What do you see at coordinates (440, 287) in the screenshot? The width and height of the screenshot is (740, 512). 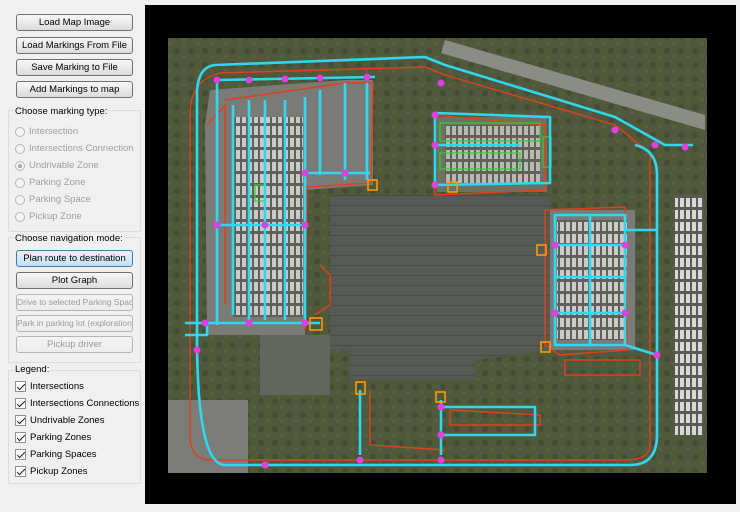 I see `building` at bounding box center [440, 287].